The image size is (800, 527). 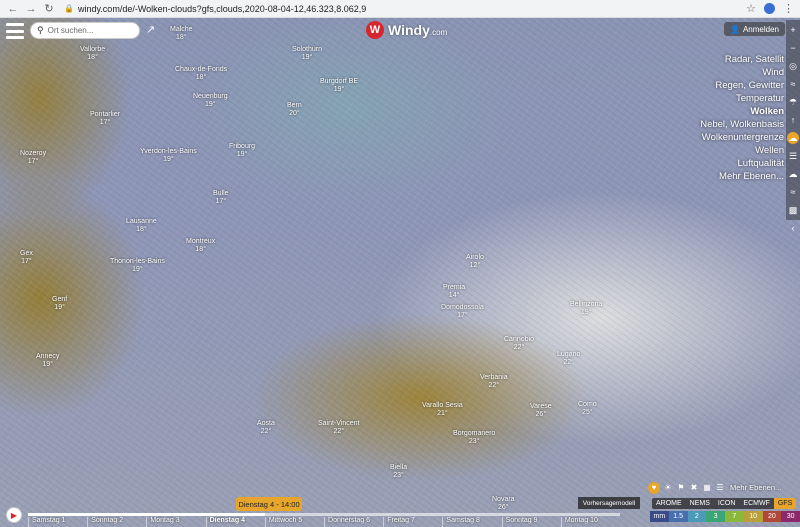 What do you see at coordinates (742, 85) in the screenshot?
I see `layer-rain: Regen, Gewitter` at bounding box center [742, 85].